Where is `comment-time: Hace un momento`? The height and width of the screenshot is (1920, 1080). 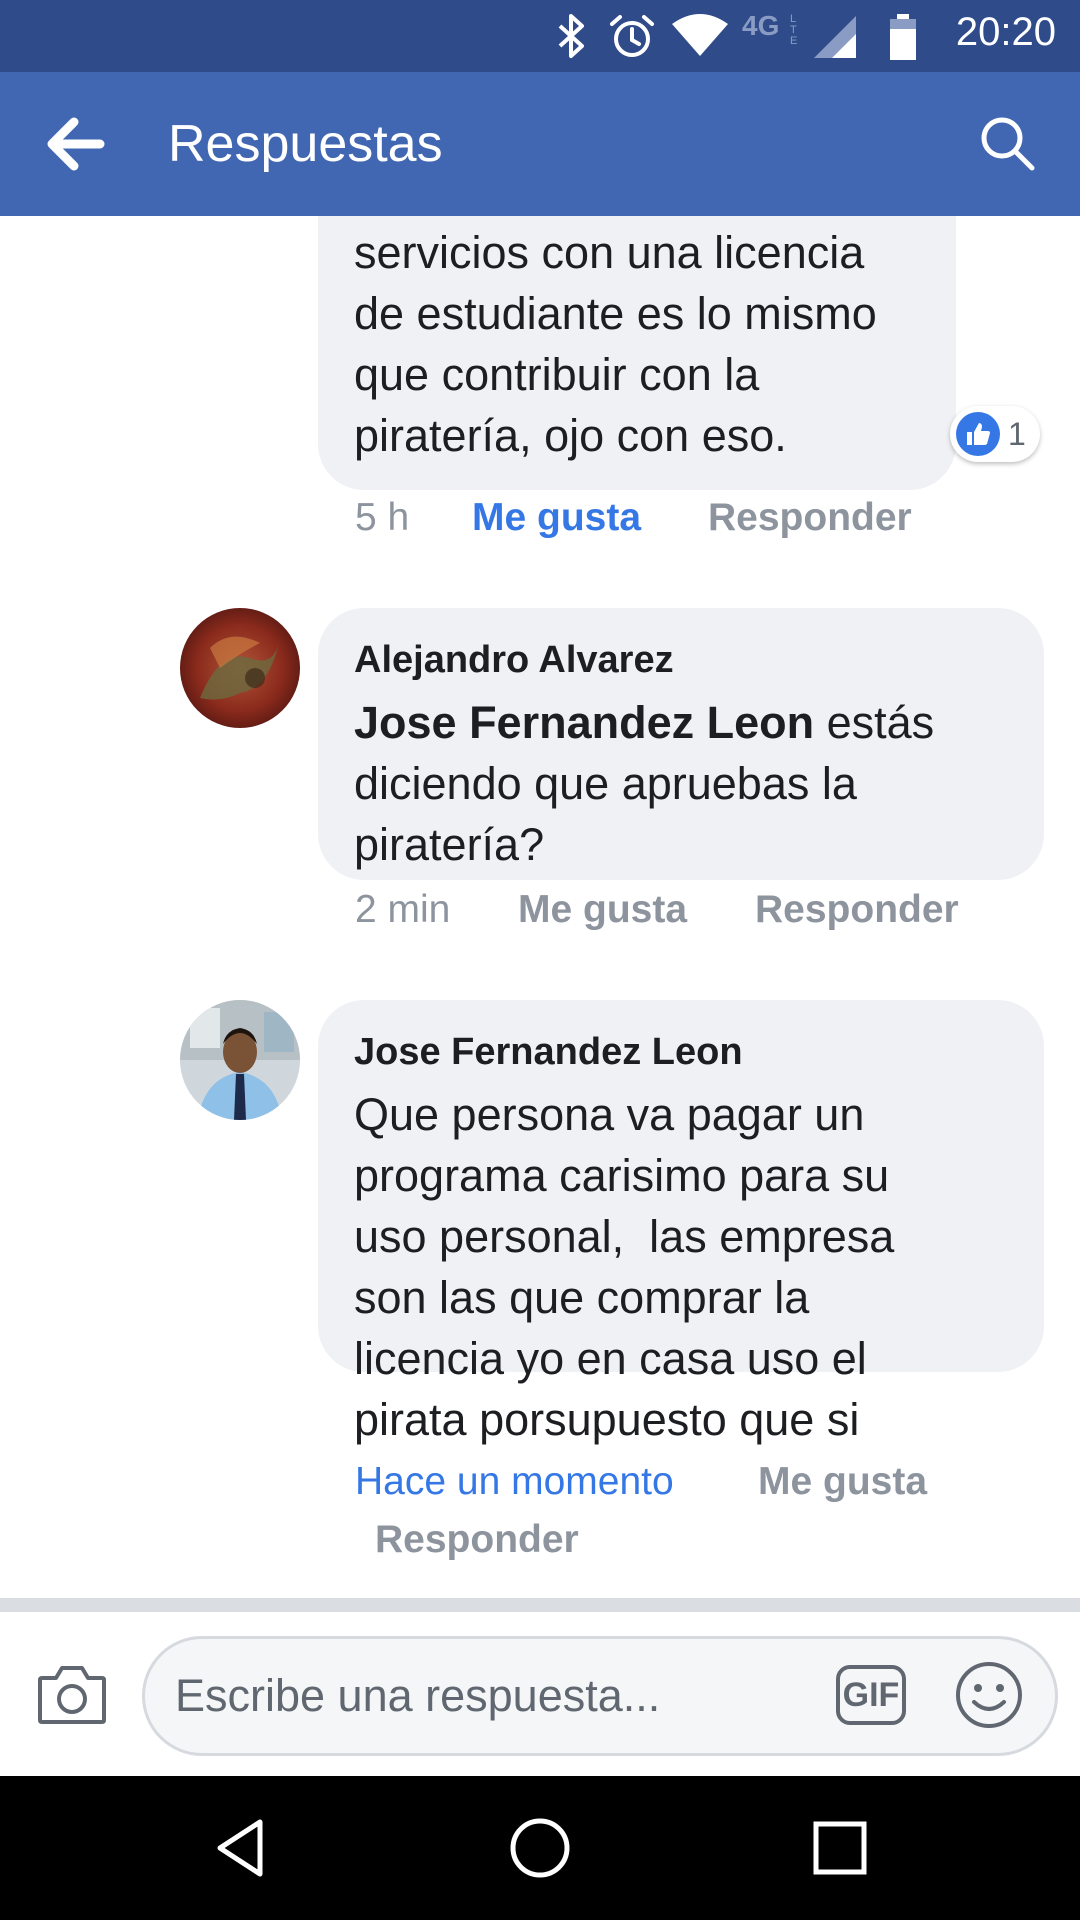 comment-time: Hace un momento is located at coordinates (514, 1482).